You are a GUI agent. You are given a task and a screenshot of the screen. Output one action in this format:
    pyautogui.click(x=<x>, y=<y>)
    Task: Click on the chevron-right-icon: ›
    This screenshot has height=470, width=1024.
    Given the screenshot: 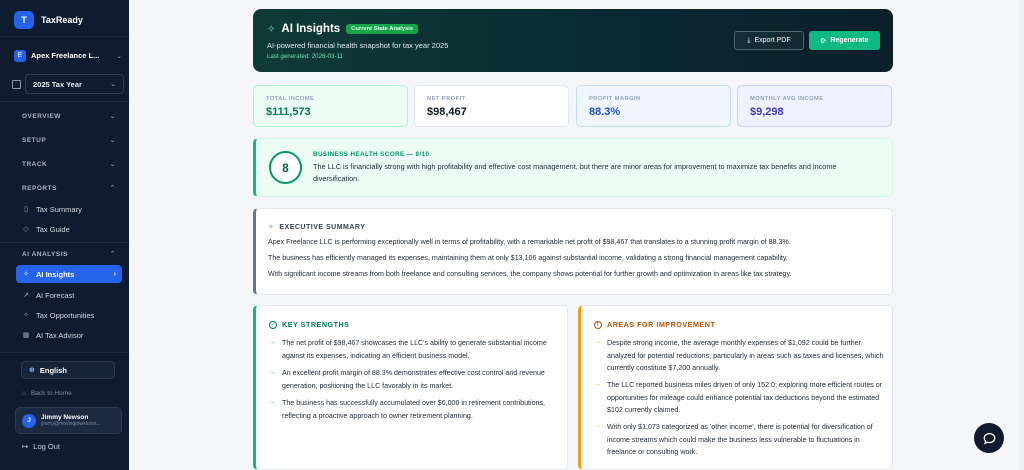 What is the action you would take?
    pyautogui.click(x=114, y=274)
    